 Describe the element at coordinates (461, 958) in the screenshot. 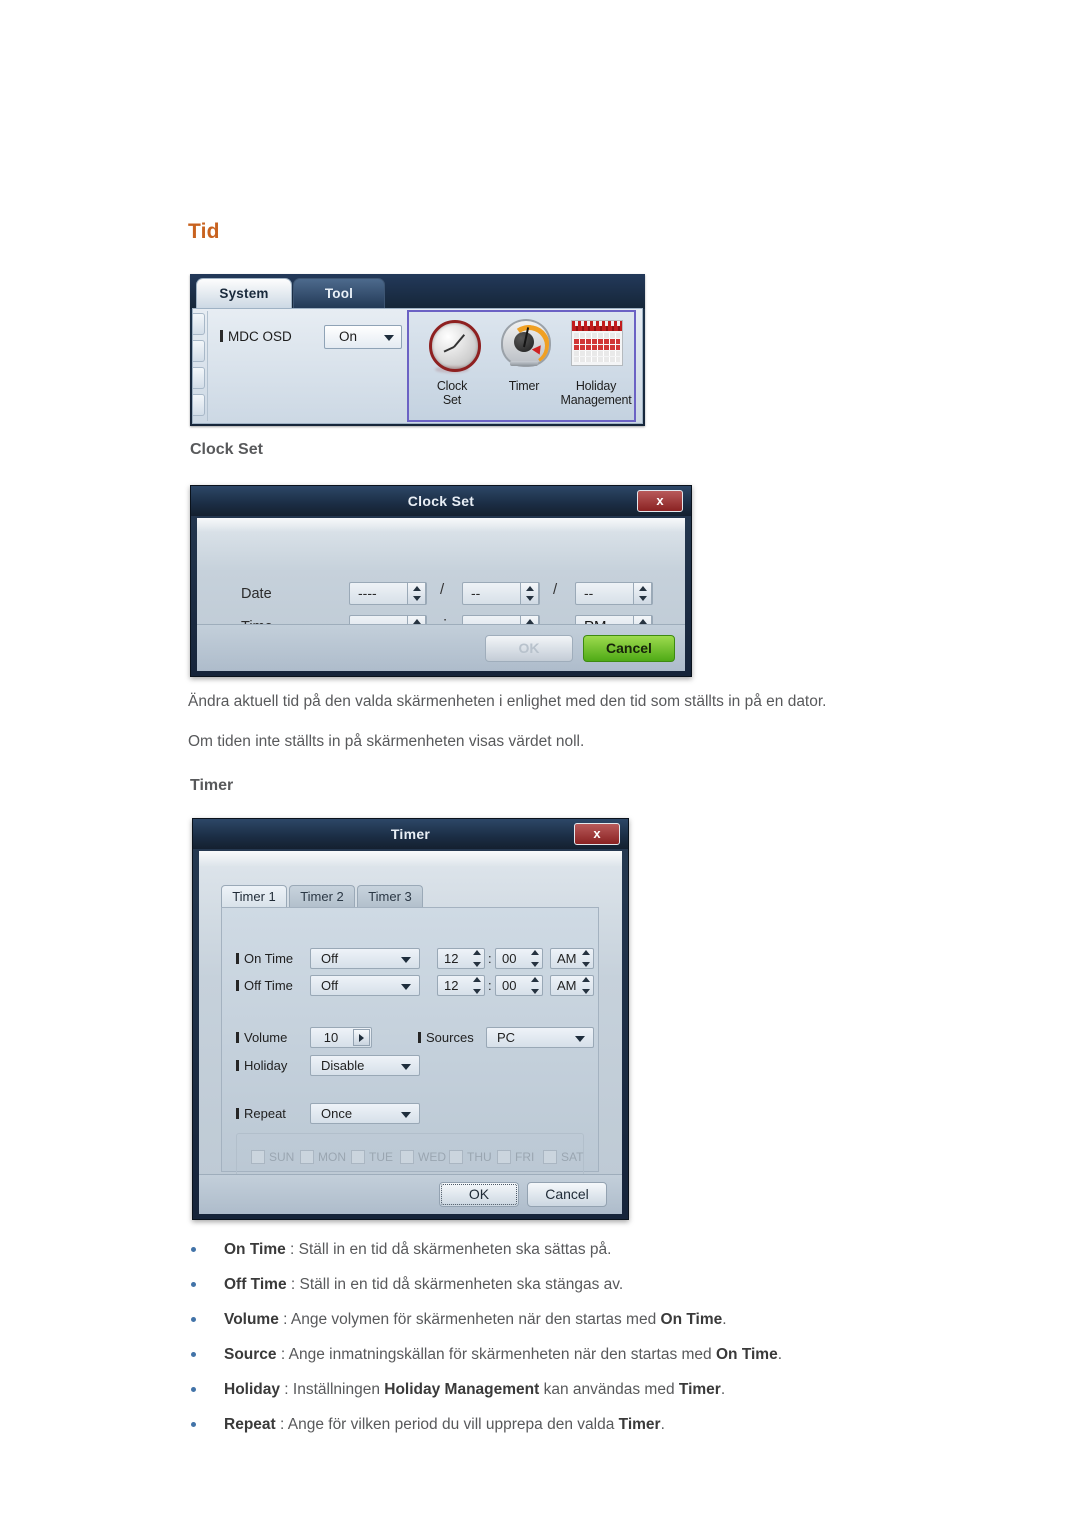

I see `on-time-hour-stepper: 12` at that location.